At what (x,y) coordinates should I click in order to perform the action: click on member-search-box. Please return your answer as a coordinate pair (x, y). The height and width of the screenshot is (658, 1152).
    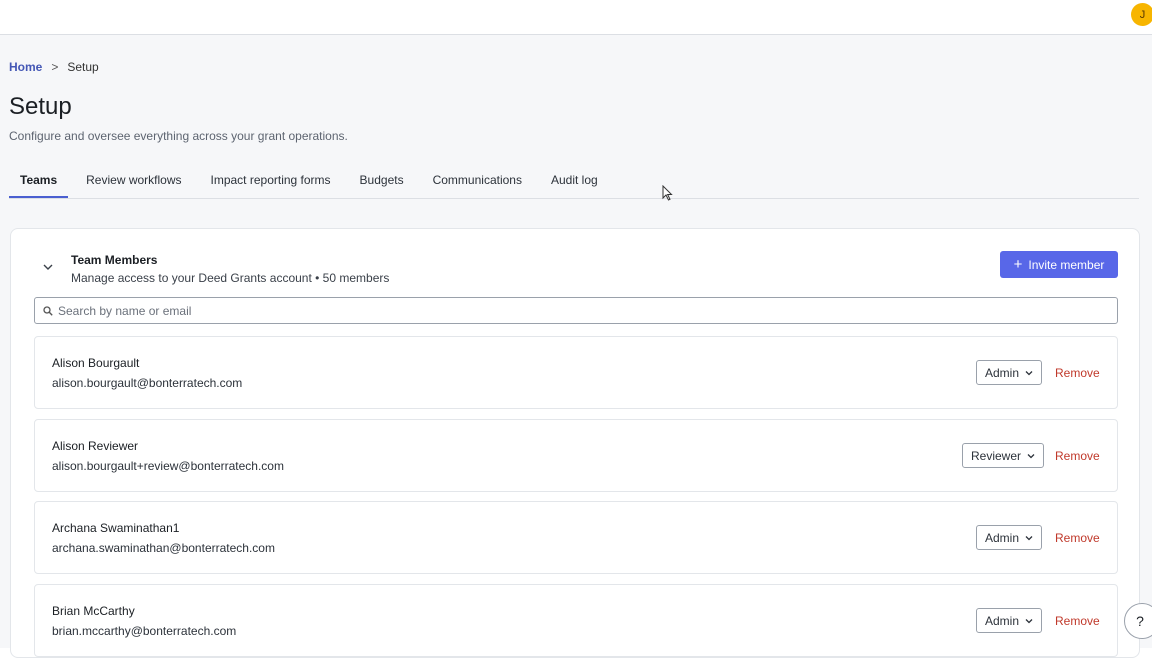
    Looking at the image, I should click on (576, 310).